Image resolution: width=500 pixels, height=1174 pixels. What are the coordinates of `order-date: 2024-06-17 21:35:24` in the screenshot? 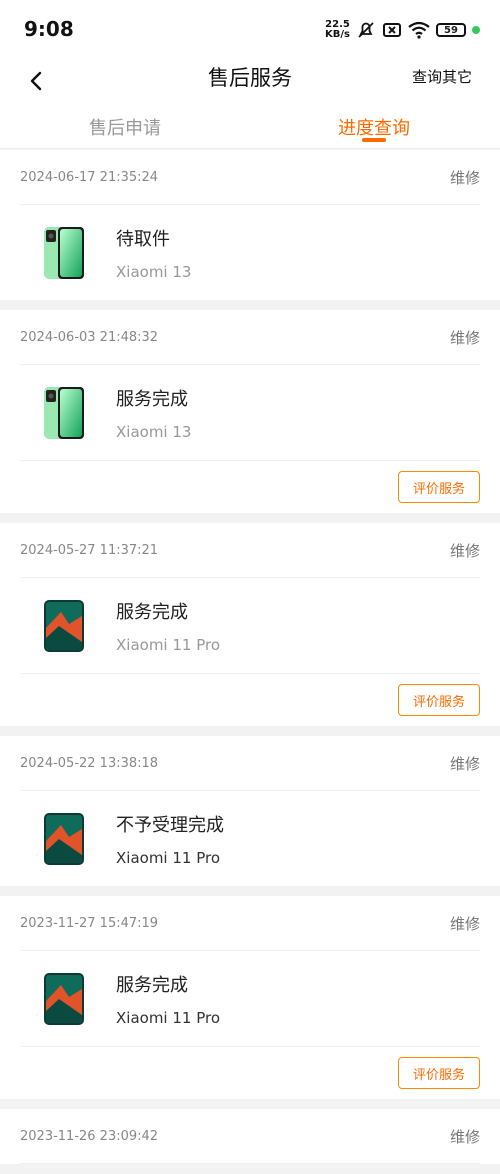 It's located at (89, 177).